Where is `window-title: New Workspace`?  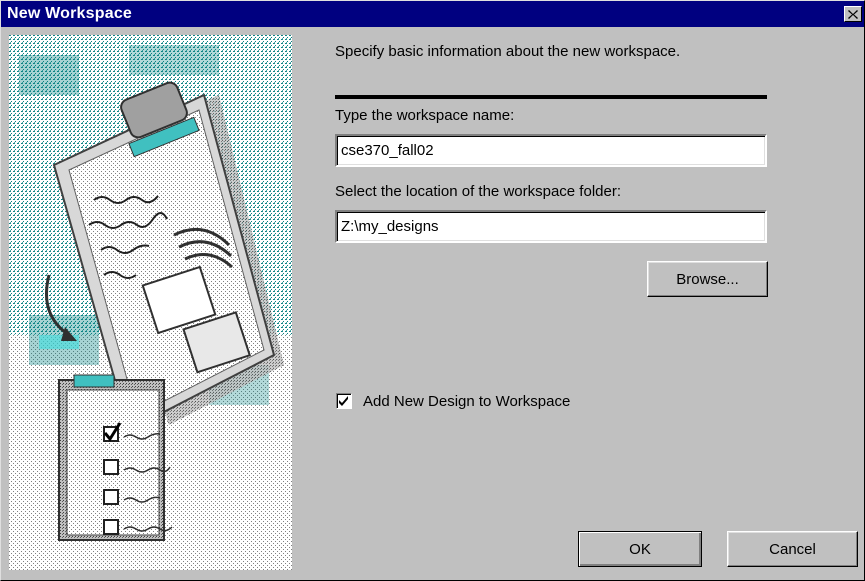 window-title: New Workspace is located at coordinates (70, 13).